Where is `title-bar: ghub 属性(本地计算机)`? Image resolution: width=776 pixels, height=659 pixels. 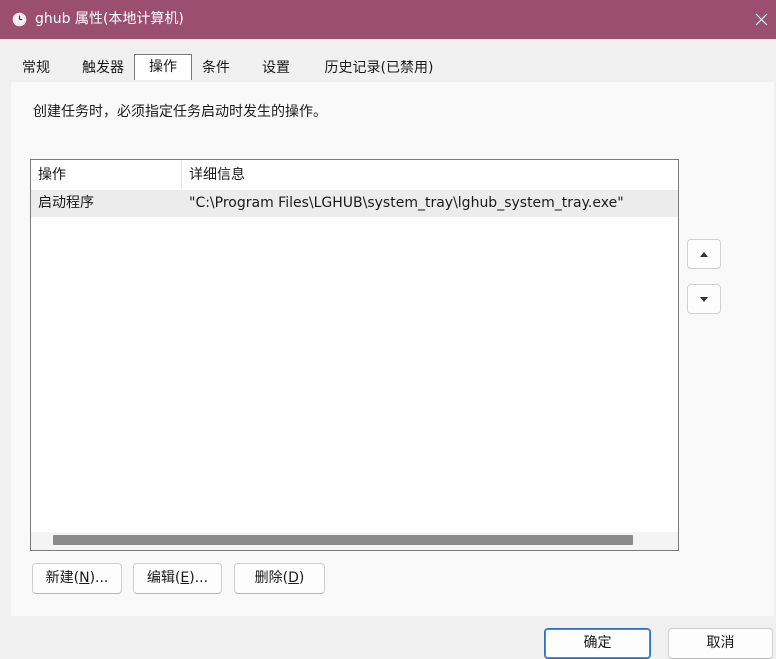 title-bar: ghub 属性(本地计算机) is located at coordinates (388, 19).